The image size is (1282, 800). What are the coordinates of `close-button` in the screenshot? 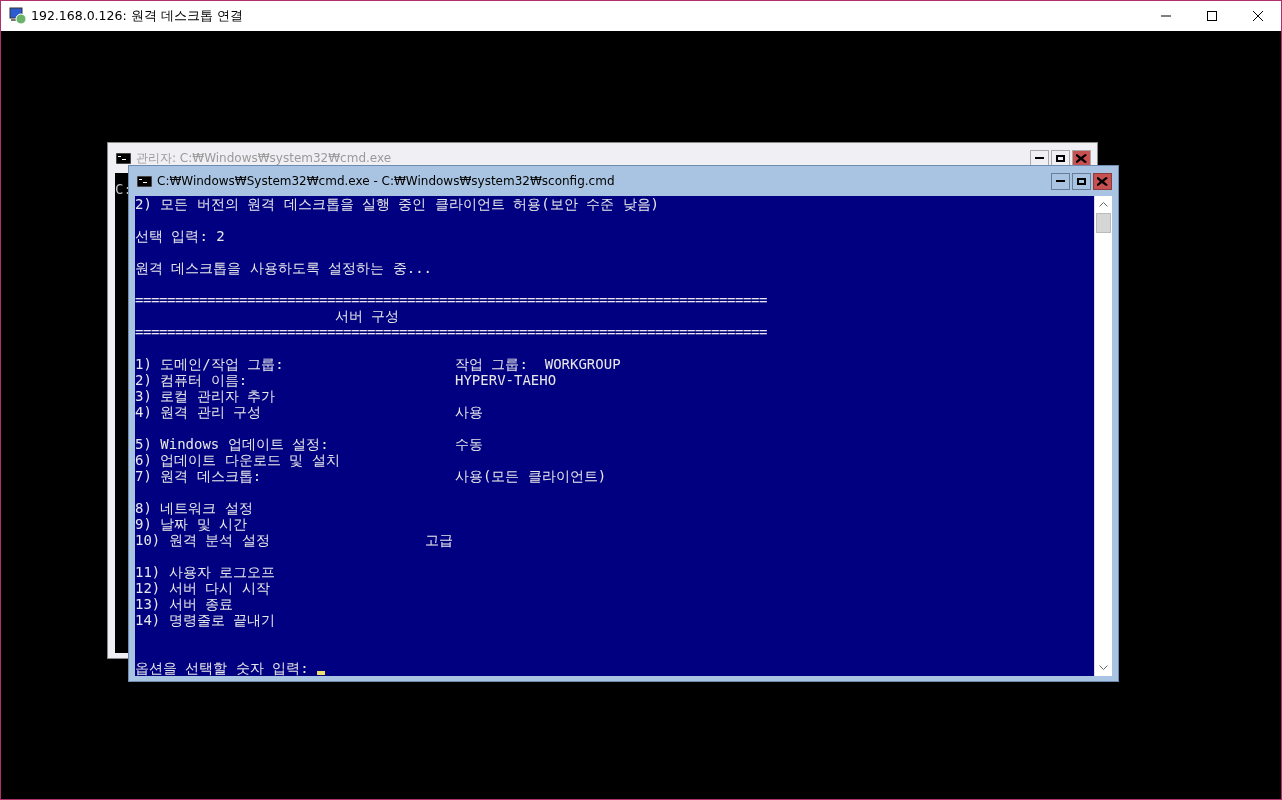 It's located at (1102, 181).